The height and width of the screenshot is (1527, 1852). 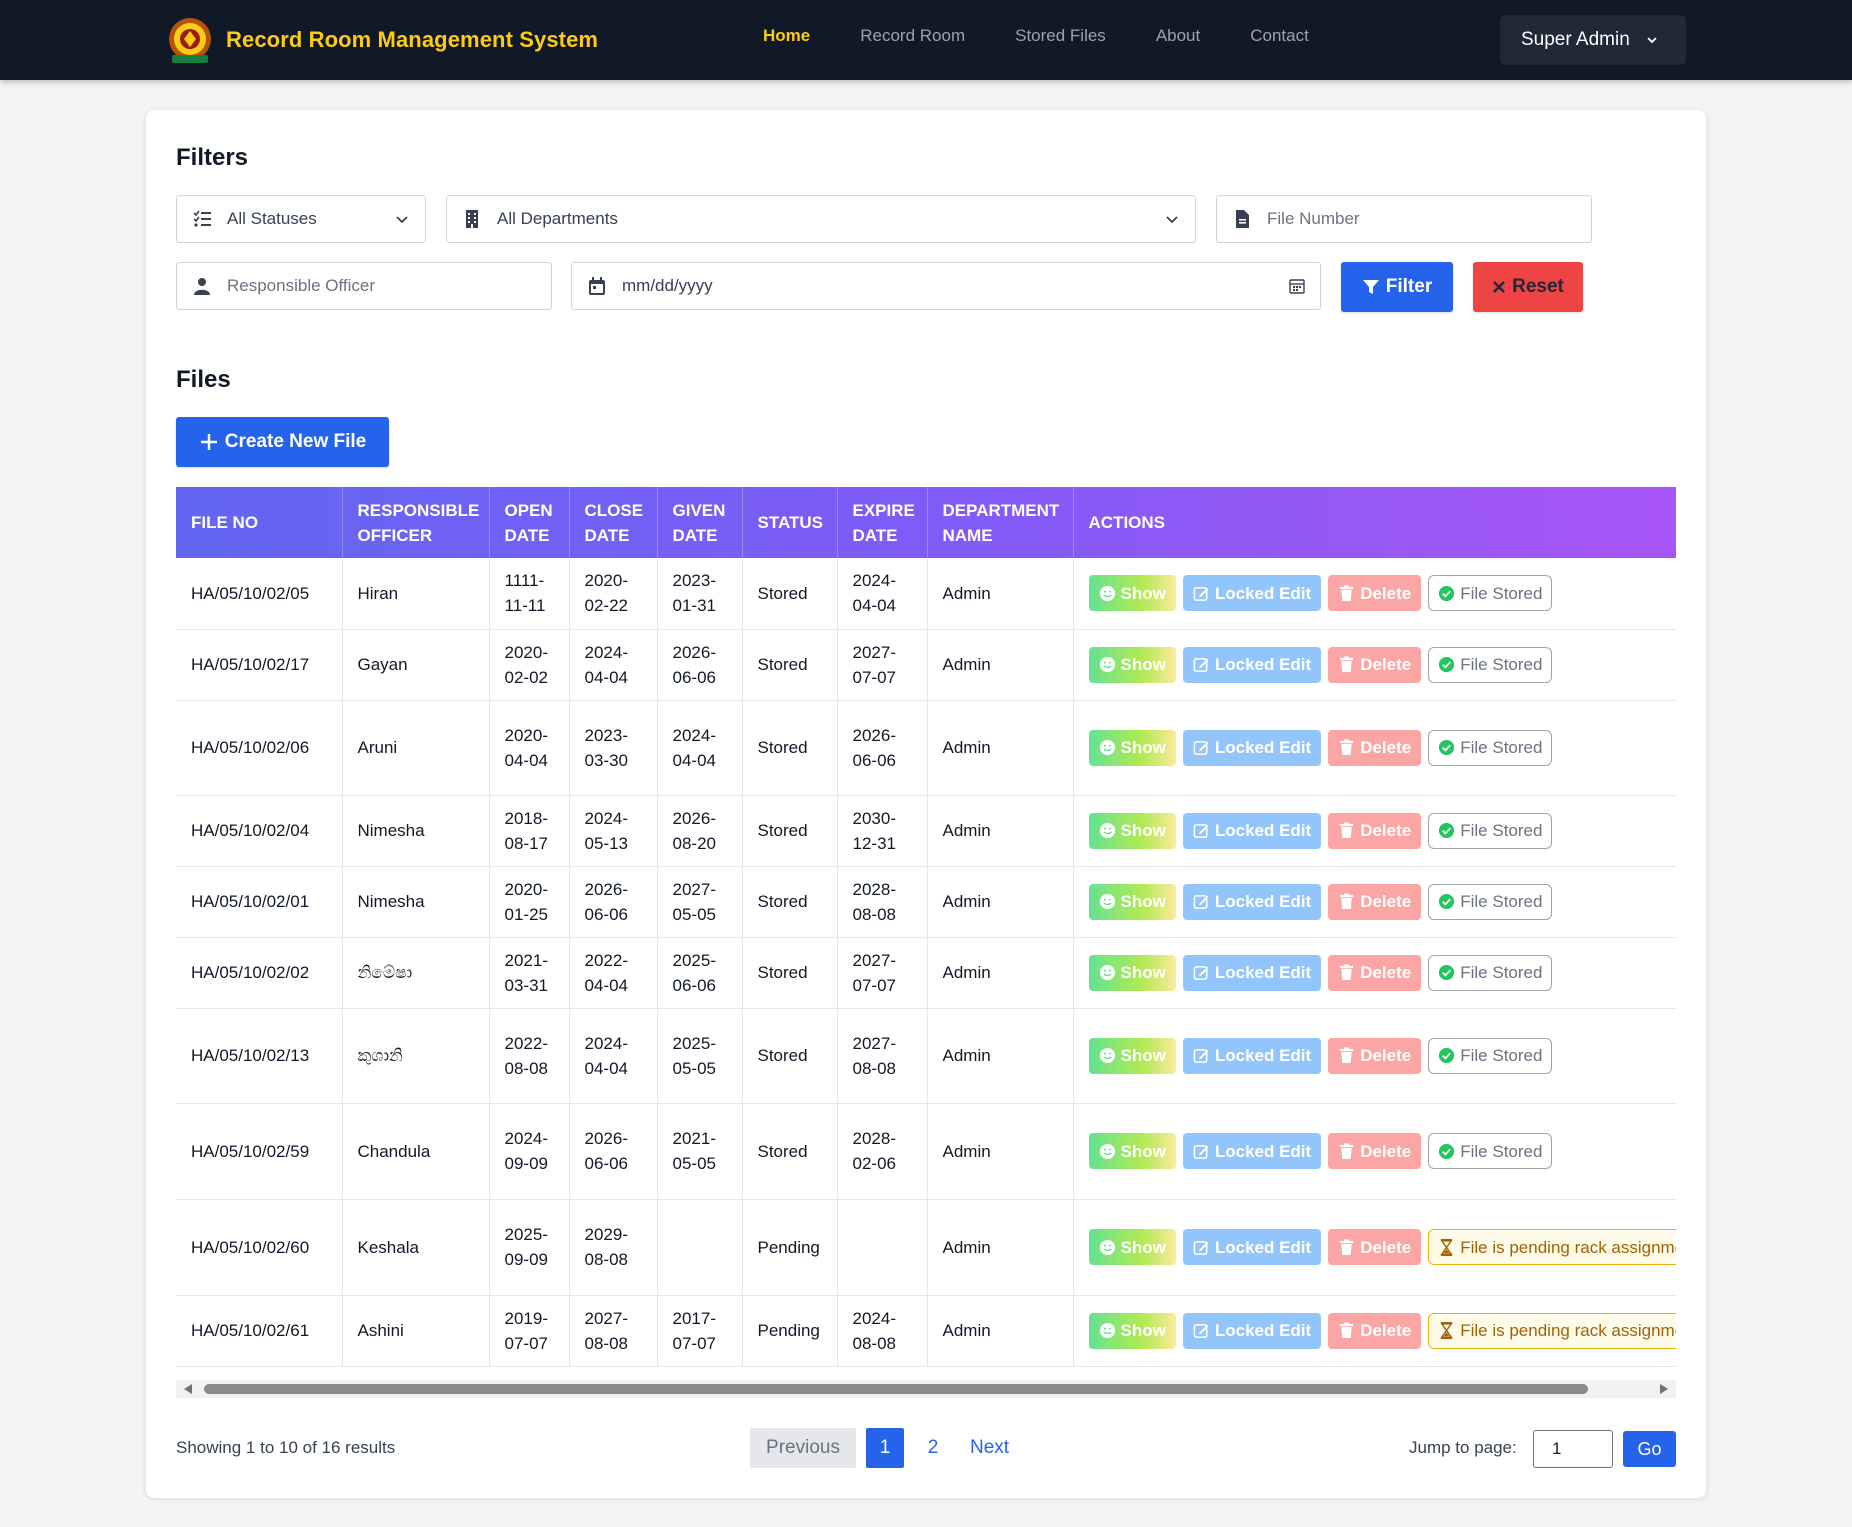 What do you see at coordinates (803, 1448) in the screenshot?
I see `previous-page-button: Previous` at bounding box center [803, 1448].